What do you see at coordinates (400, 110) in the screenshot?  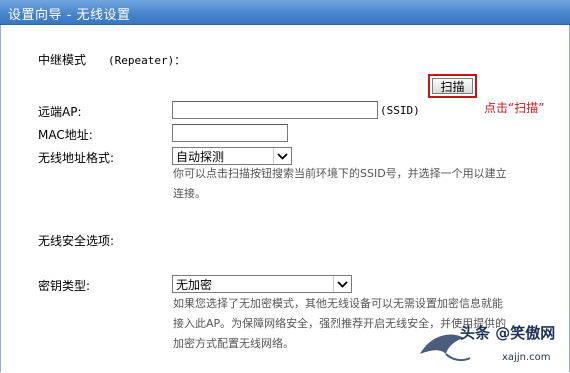 I see `ssid-suffix: (SSID)` at bounding box center [400, 110].